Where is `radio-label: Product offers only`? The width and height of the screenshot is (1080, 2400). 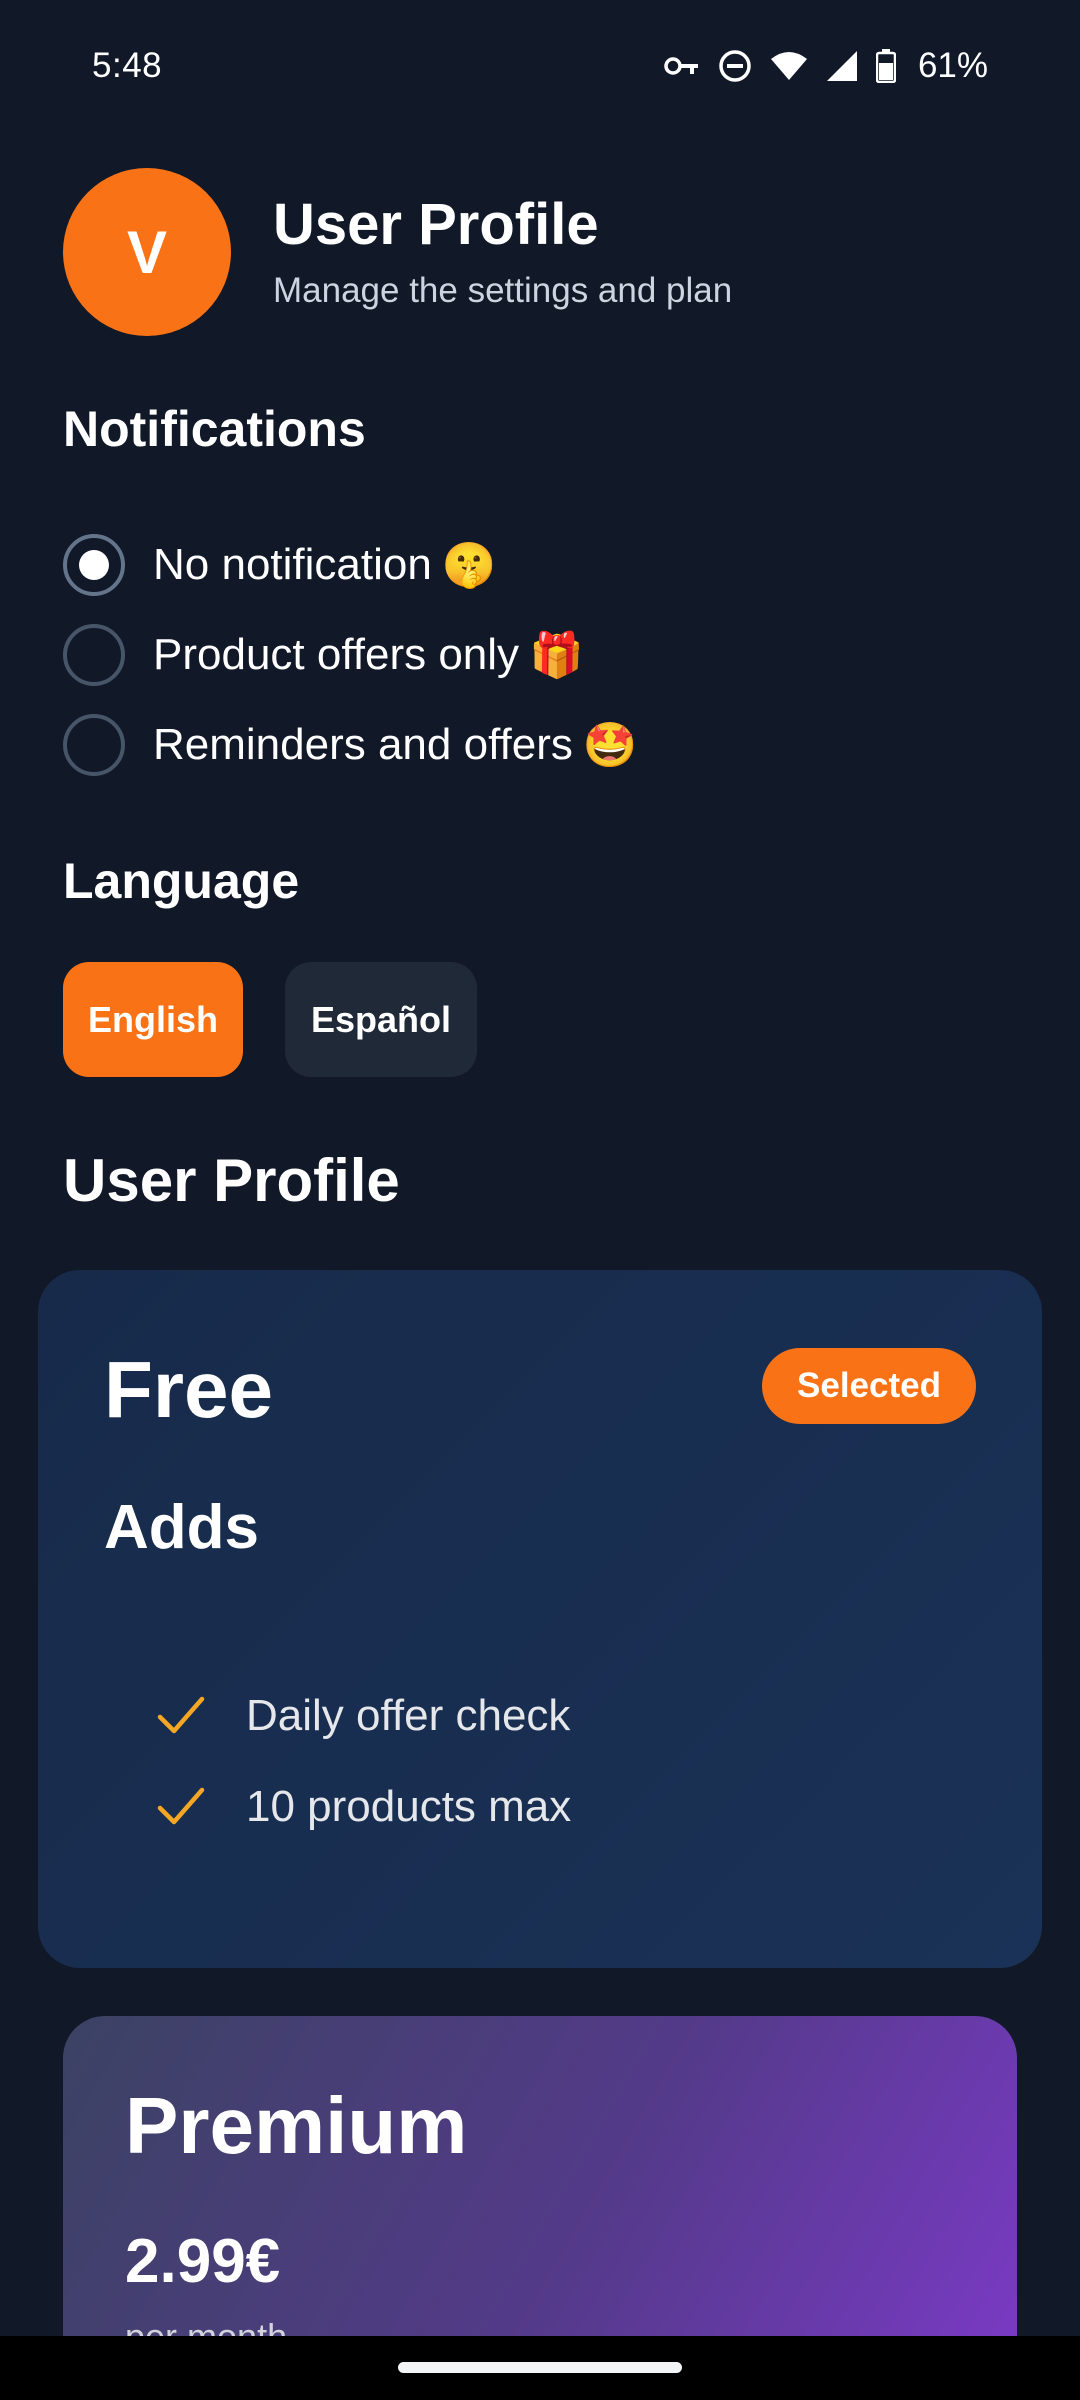 radio-label: Product offers only is located at coordinates (336, 654).